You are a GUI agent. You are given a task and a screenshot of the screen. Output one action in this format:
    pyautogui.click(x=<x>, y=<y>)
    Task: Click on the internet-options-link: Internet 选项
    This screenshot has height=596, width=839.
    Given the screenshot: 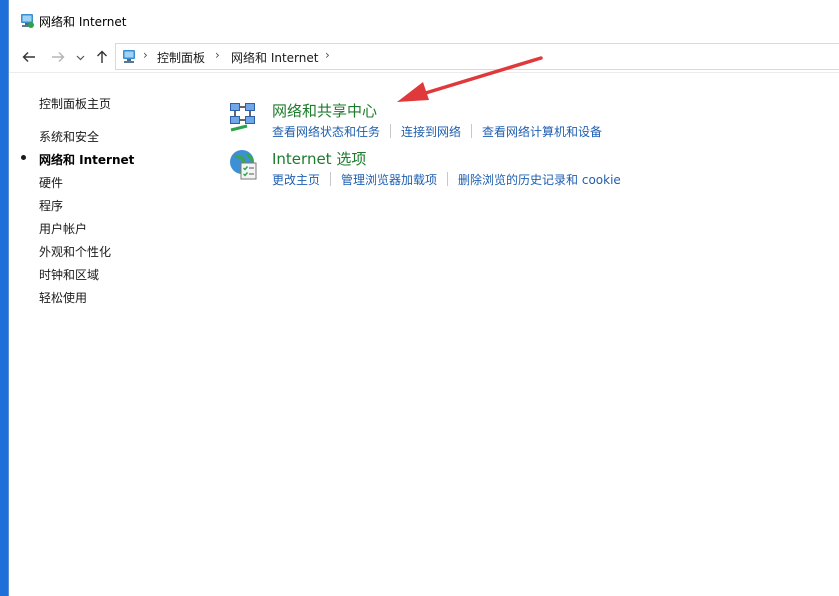 What is the action you would take?
    pyautogui.click(x=319, y=158)
    